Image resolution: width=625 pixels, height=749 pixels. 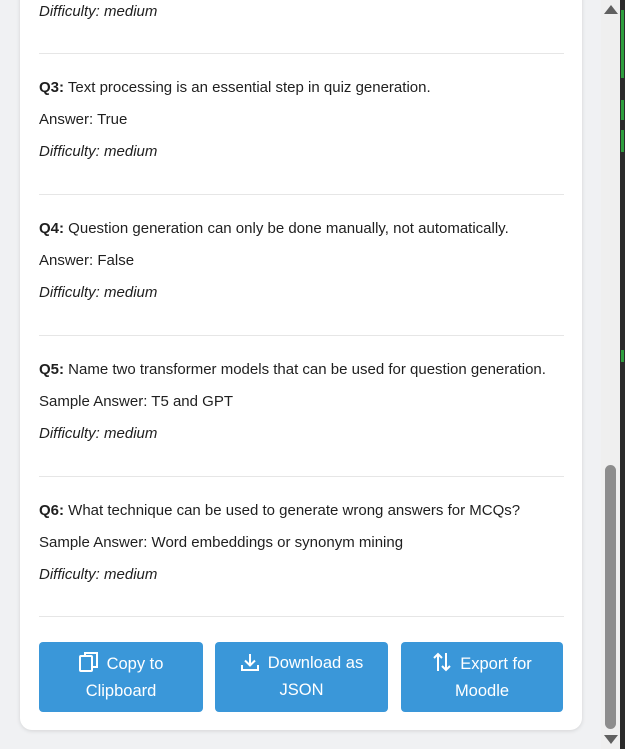 I want to click on download-json-button: Download as JSON, so click(x=301, y=677).